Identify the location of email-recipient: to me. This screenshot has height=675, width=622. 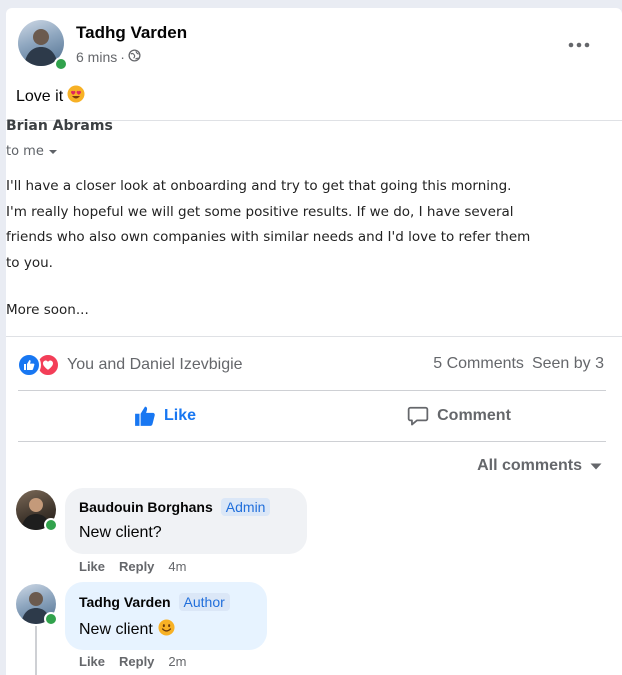
(32, 151).